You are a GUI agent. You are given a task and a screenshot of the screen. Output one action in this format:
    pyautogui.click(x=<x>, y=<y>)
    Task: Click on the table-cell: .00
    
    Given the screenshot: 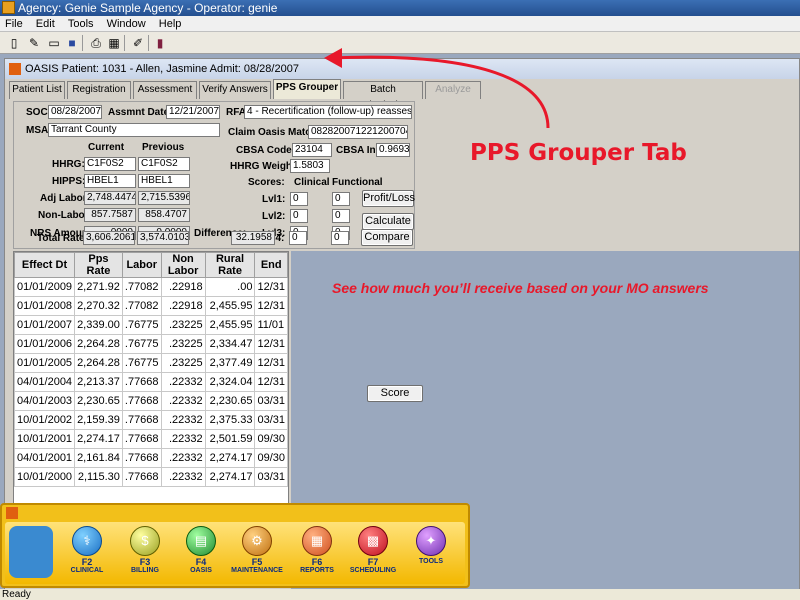 What is the action you would take?
    pyautogui.click(x=230, y=287)
    